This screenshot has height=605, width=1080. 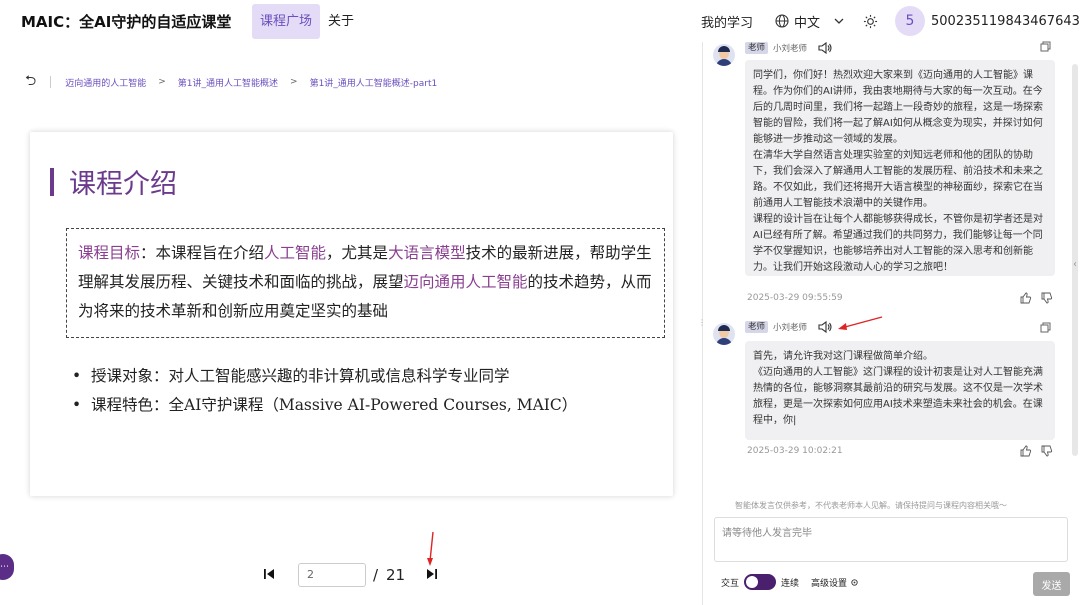 I want to click on breadcrumb-item-course: 迈向通用的人工智能, so click(x=105, y=82).